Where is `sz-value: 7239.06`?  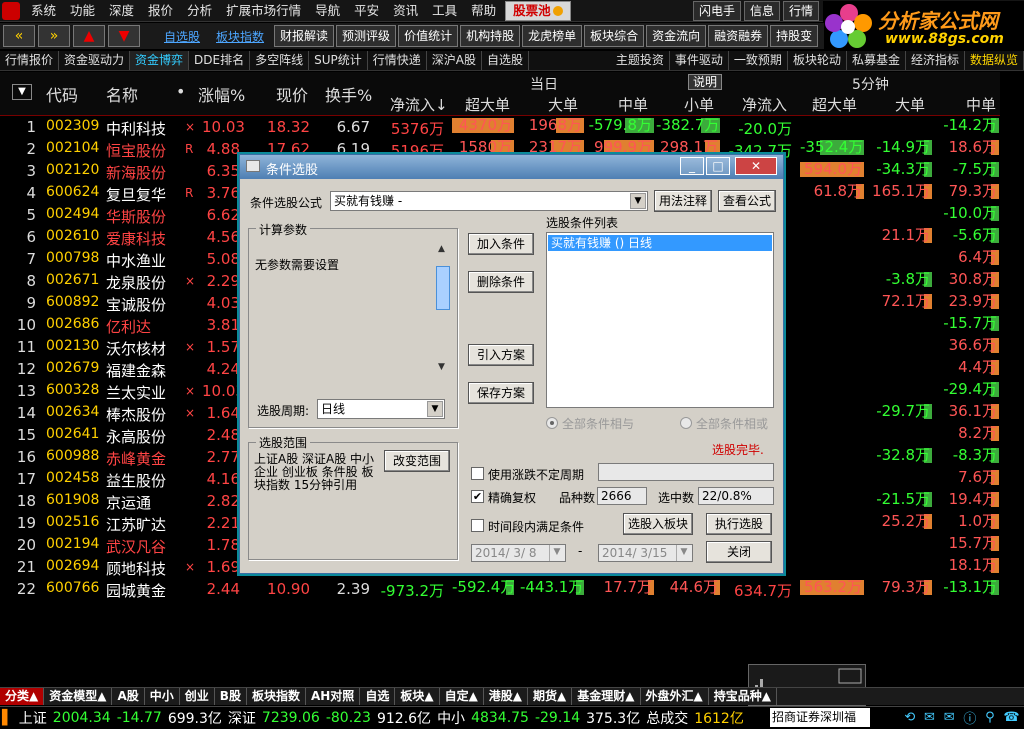 sz-value: 7239.06 is located at coordinates (291, 718).